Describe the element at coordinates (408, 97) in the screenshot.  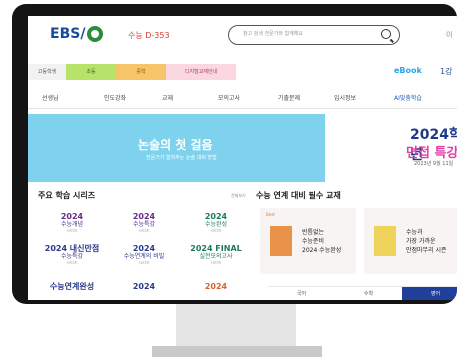
I see `nav-item-ai-learning: AI맞춤학습` at that location.